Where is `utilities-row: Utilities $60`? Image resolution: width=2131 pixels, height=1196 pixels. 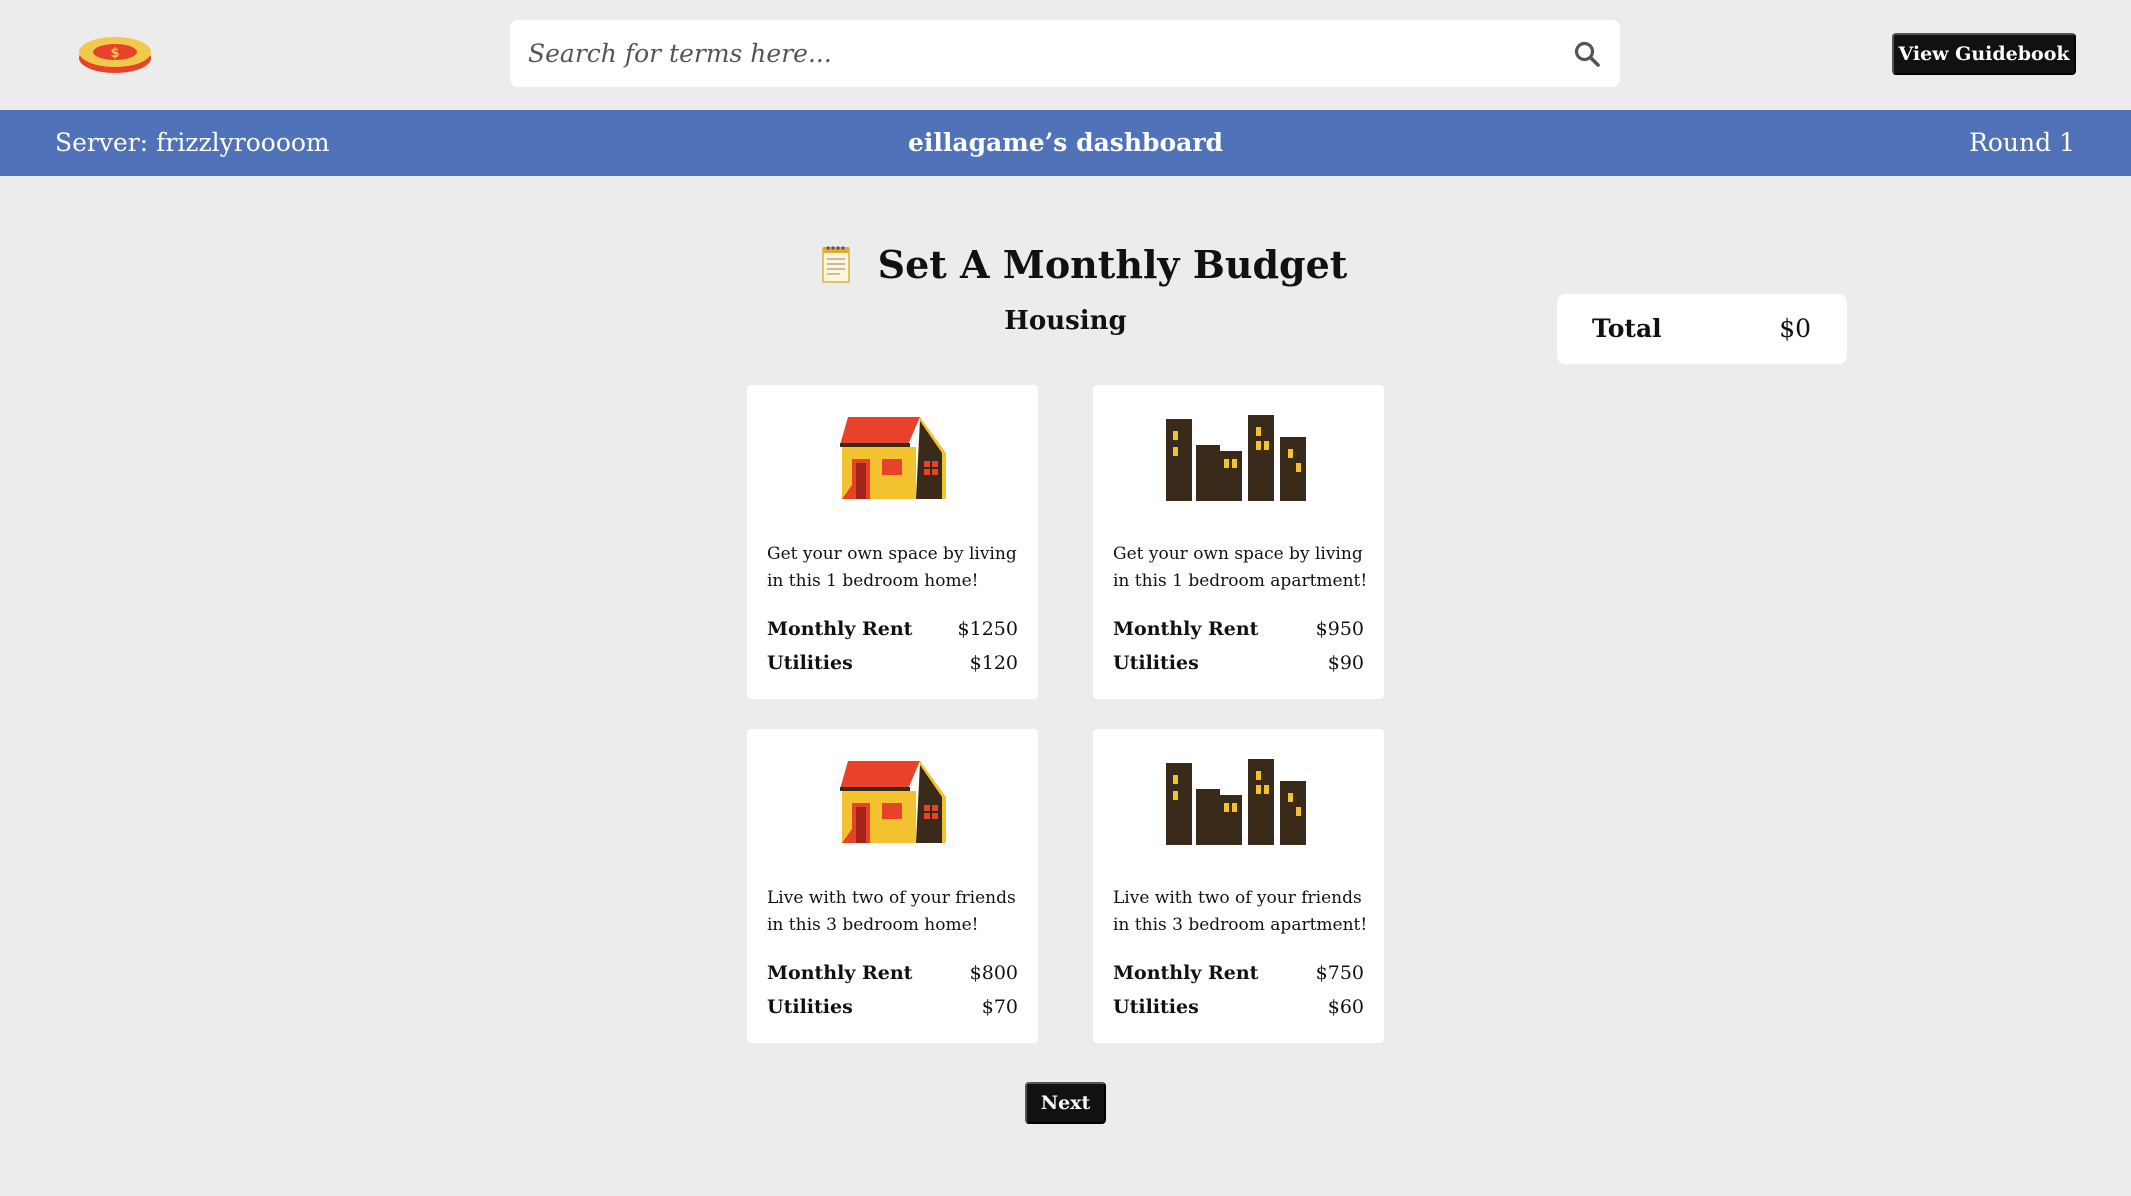 utilities-row: Utilities $60 is located at coordinates (1238, 1007).